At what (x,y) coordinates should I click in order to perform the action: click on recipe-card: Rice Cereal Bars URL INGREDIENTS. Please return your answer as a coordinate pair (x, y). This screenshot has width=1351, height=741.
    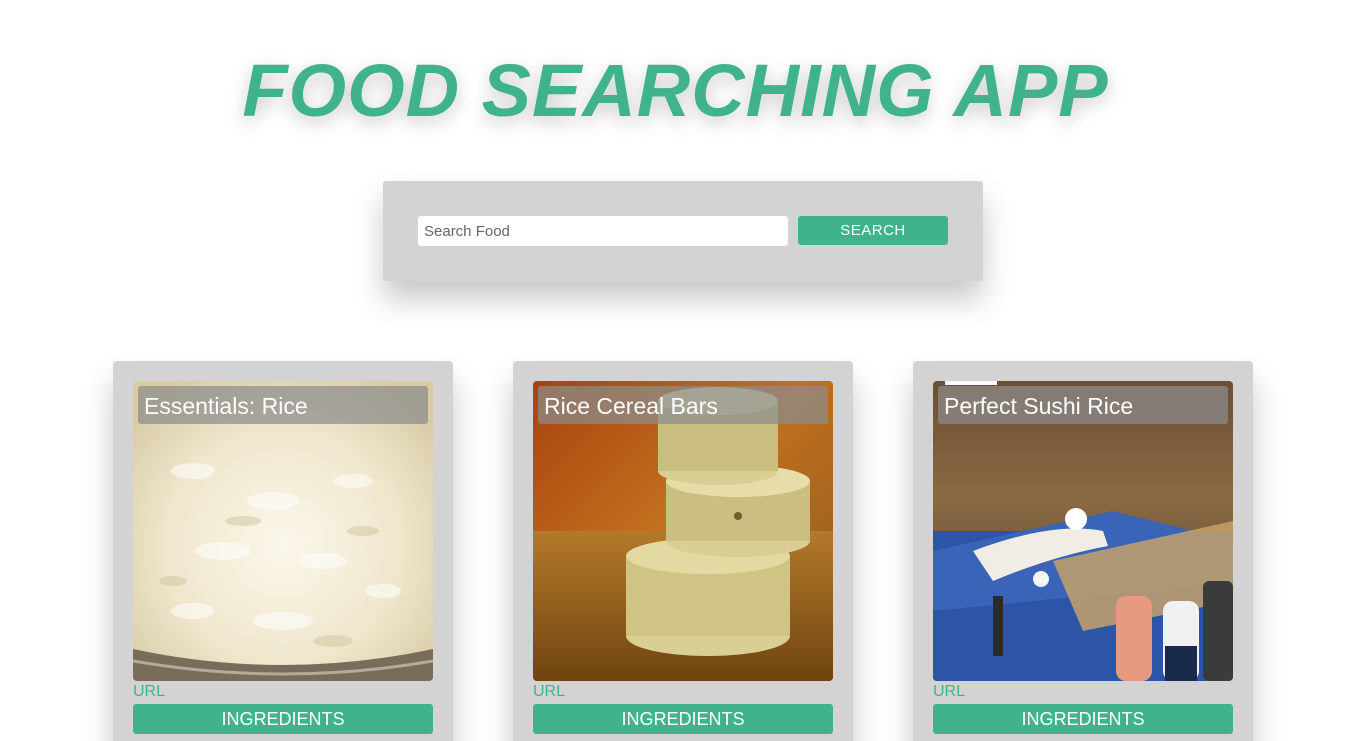
    Looking at the image, I should click on (683, 551).